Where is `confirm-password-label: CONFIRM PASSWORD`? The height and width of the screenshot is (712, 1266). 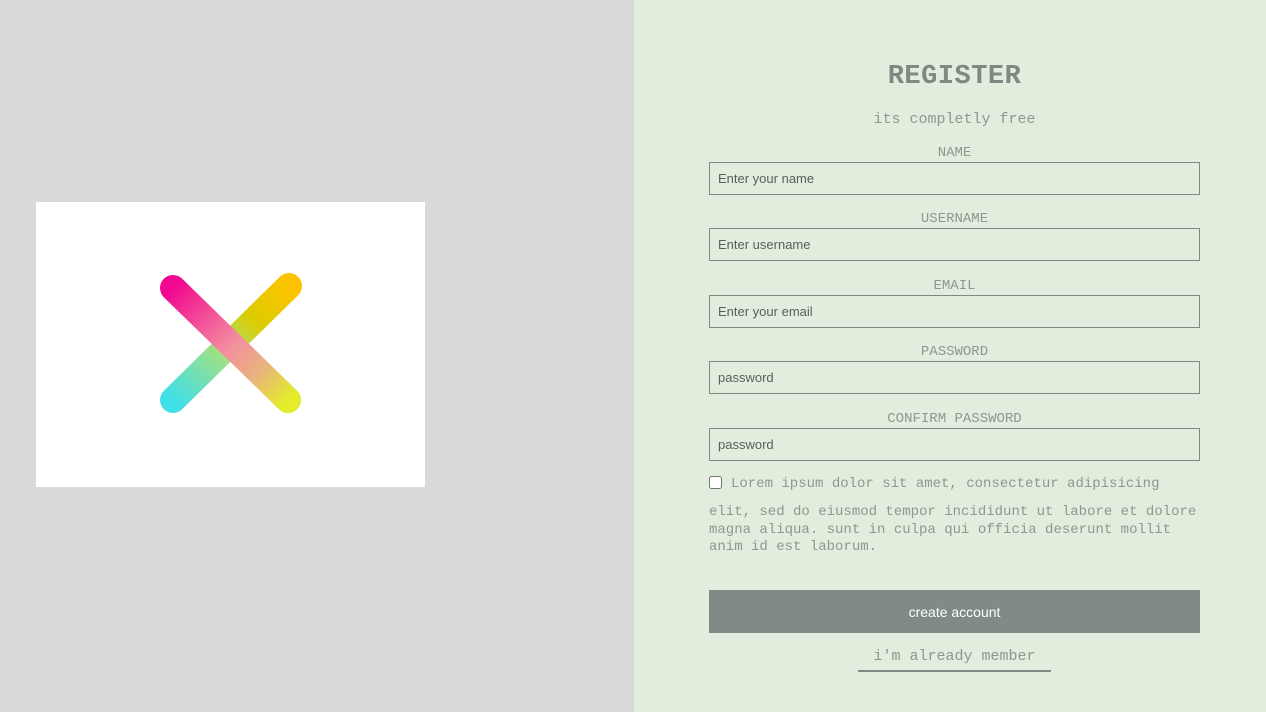 confirm-password-label: CONFIRM PASSWORD is located at coordinates (954, 419).